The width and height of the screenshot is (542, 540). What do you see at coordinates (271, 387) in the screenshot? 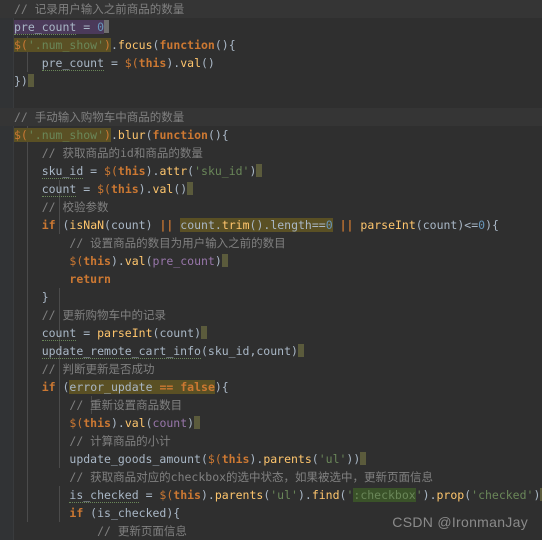
I see `code-line: if (error_update == false){` at bounding box center [271, 387].